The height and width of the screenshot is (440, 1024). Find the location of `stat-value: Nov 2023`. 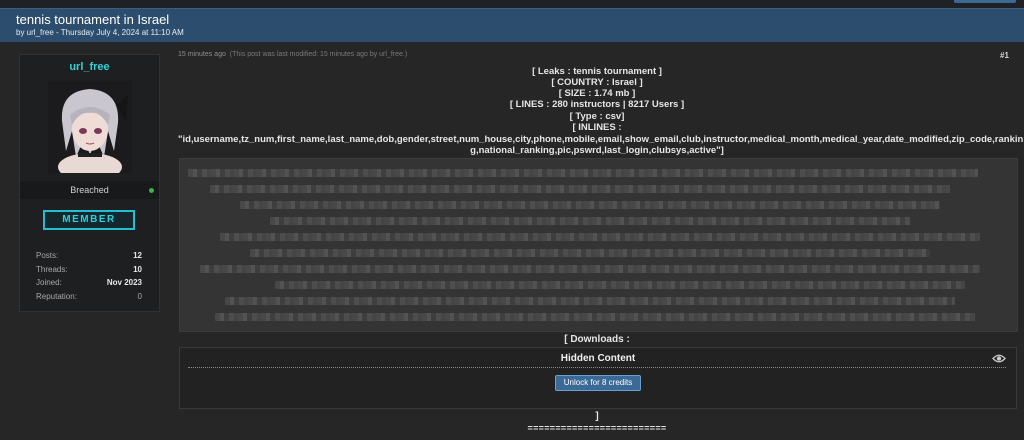

stat-value: Nov 2023 is located at coordinates (124, 282).